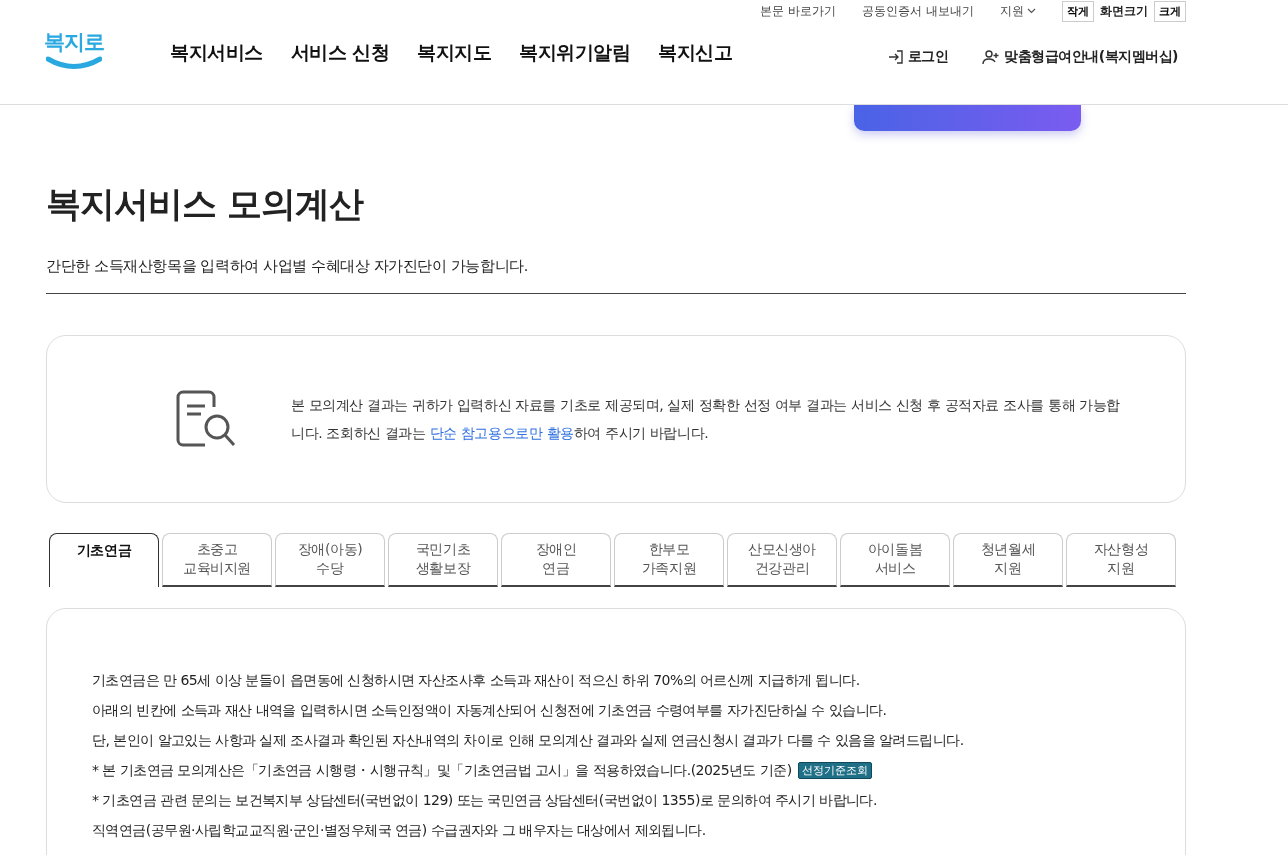 This screenshot has width=1288, height=855. I want to click on tab: 아이돌봄 서비스, so click(895, 560).